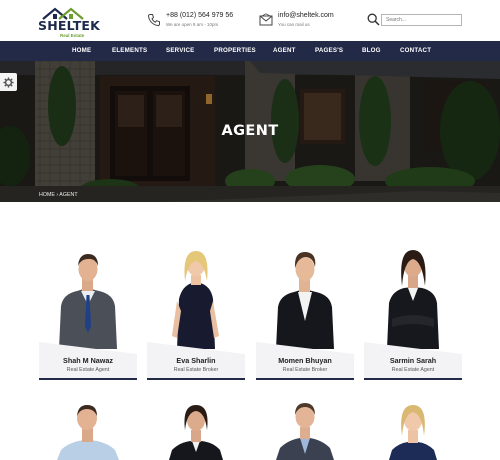 This screenshot has width=500, height=460. I want to click on nav-blog: BLOG, so click(371, 51).